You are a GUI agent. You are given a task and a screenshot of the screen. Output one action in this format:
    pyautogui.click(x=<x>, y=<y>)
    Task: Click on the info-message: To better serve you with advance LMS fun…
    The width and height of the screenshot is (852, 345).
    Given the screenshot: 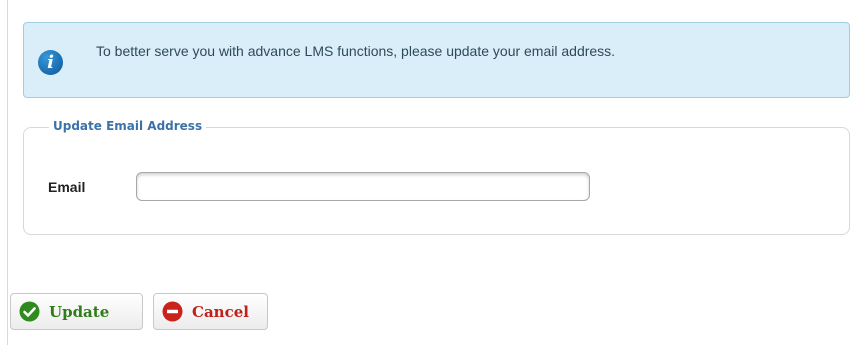 What is the action you would take?
    pyautogui.click(x=356, y=51)
    